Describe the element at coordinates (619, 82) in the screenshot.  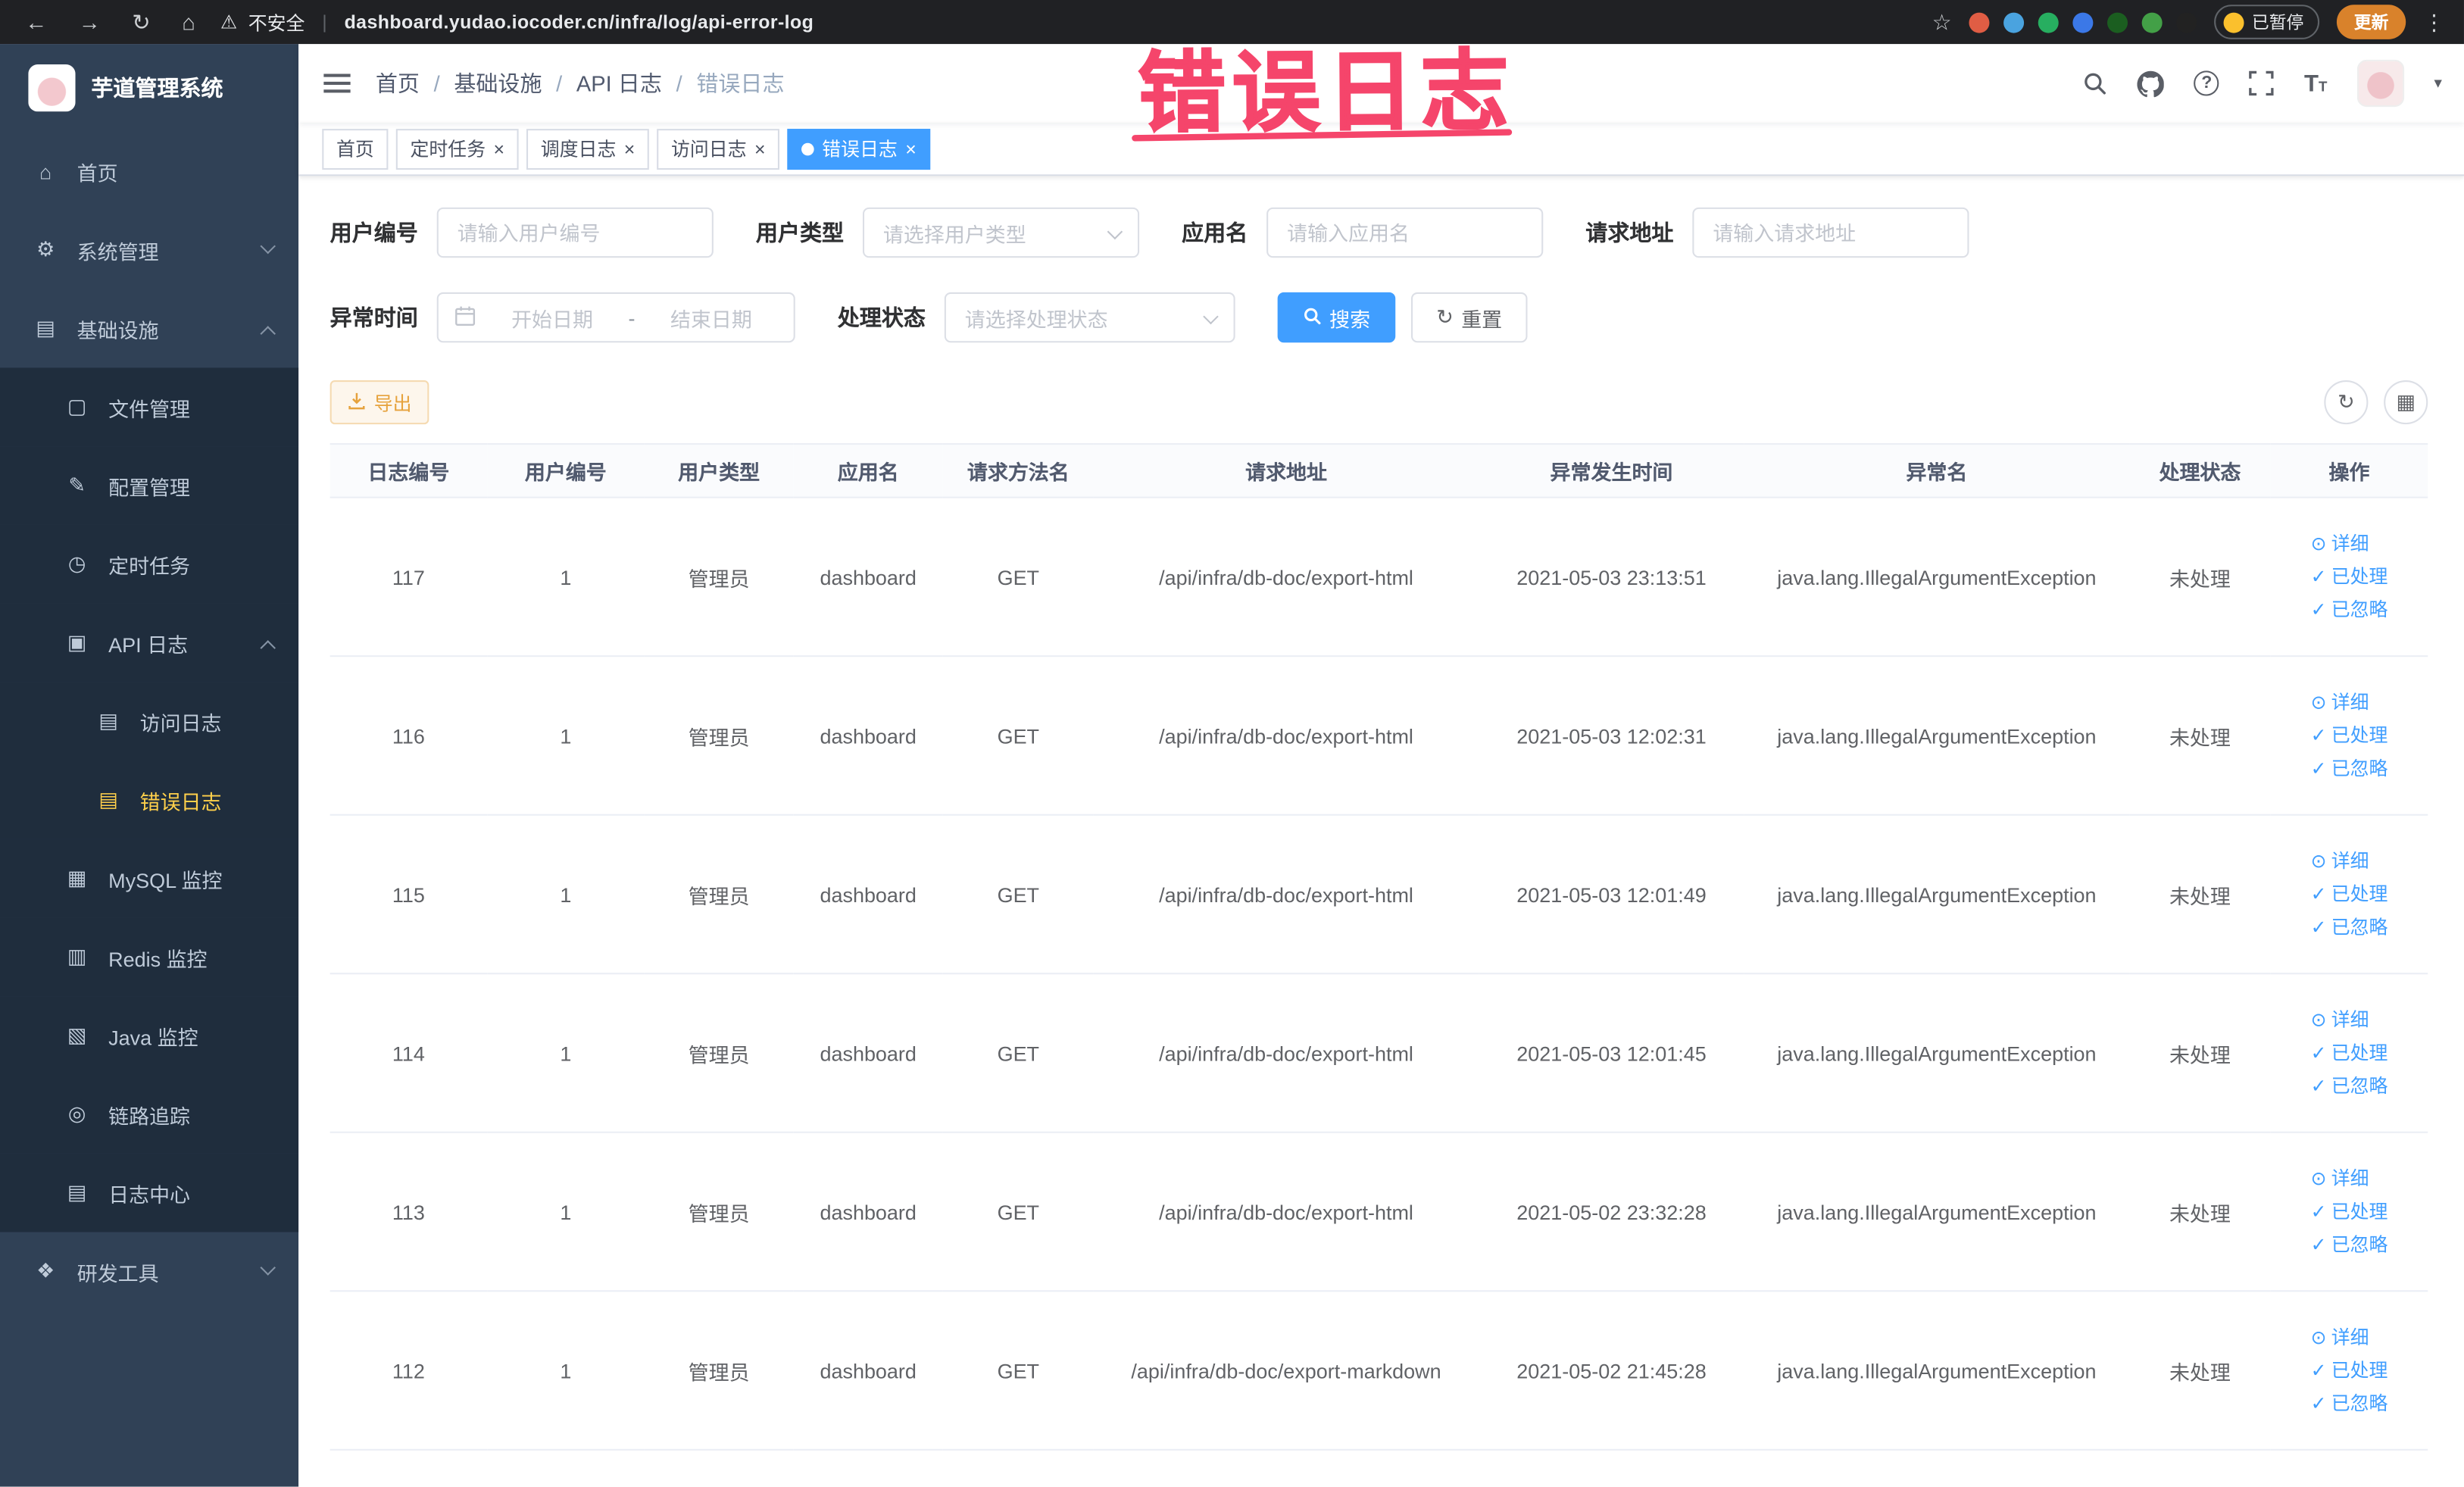
I see `breadcrumb-item: API 日志` at that location.